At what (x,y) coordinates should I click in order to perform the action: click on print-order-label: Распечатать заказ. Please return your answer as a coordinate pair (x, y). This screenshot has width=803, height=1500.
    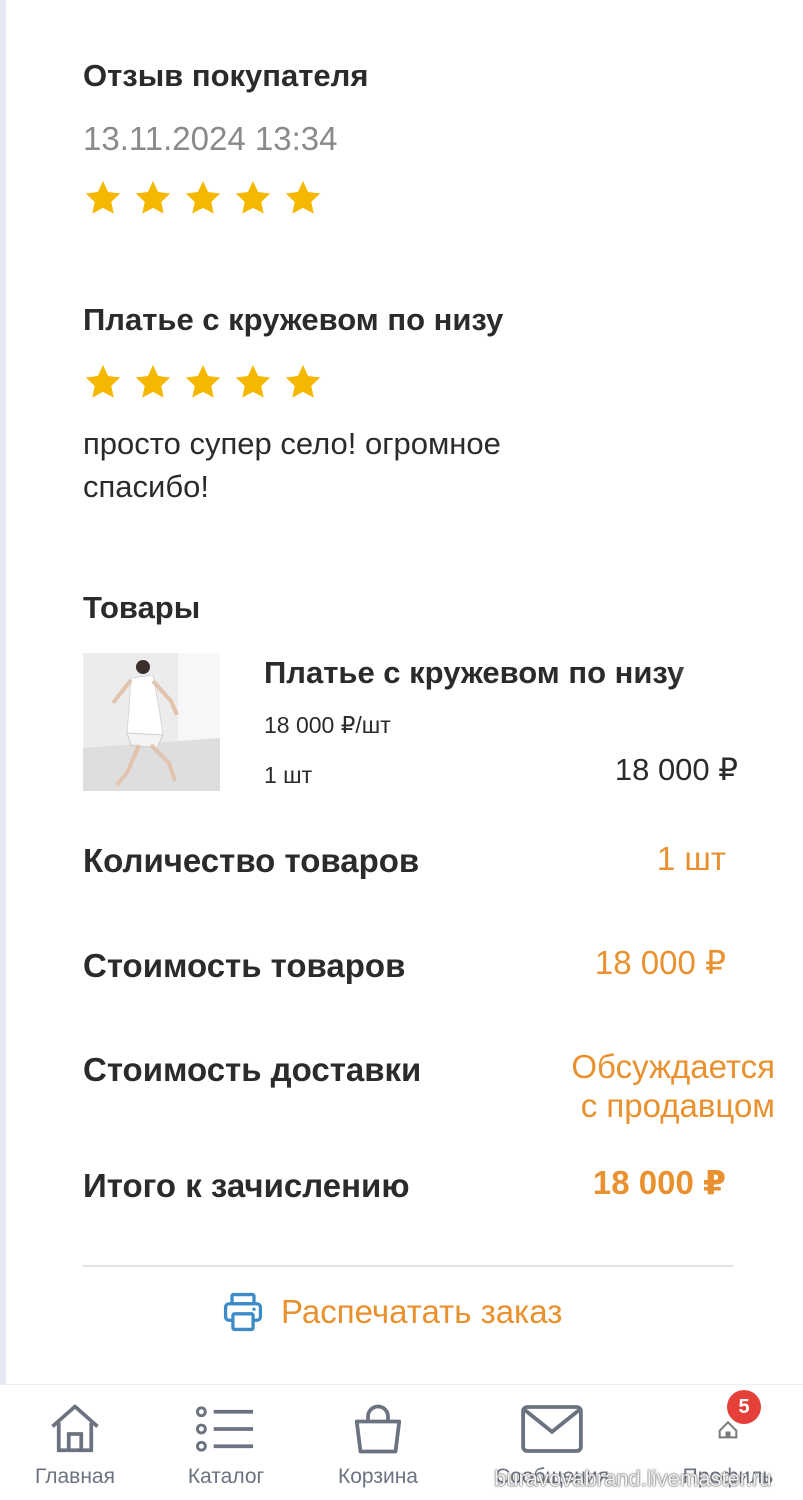
    Looking at the image, I should click on (422, 1311).